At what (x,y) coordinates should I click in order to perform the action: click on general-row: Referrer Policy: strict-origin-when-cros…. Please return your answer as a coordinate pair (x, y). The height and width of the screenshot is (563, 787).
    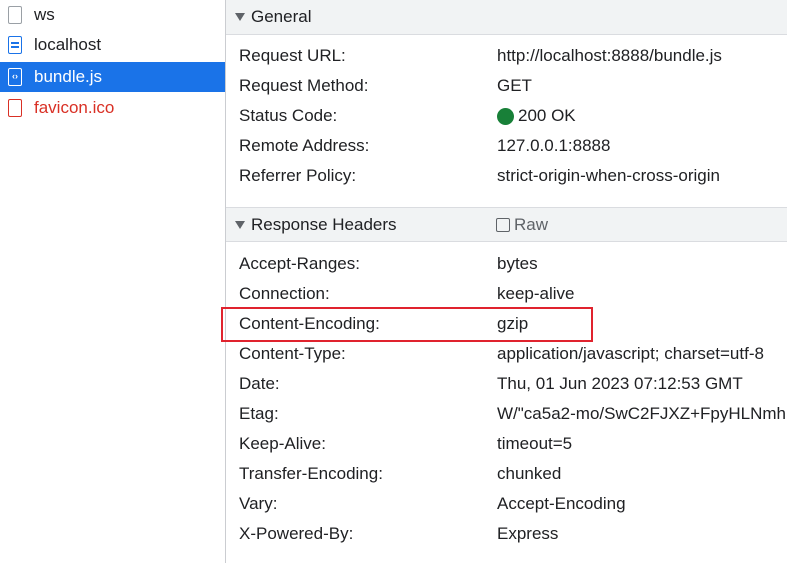
    Looking at the image, I should click on (506, 176).